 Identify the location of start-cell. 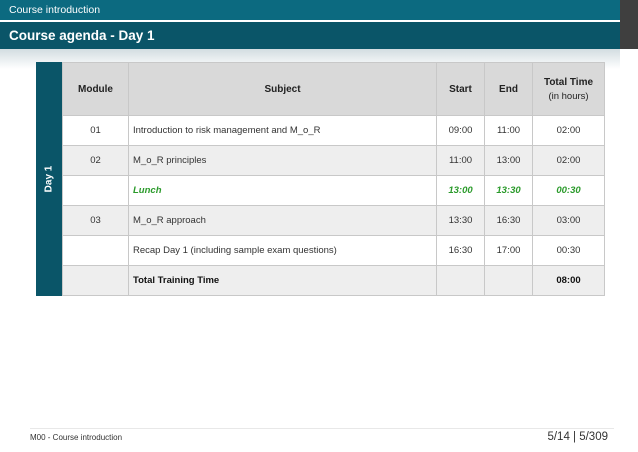
(460, 280).